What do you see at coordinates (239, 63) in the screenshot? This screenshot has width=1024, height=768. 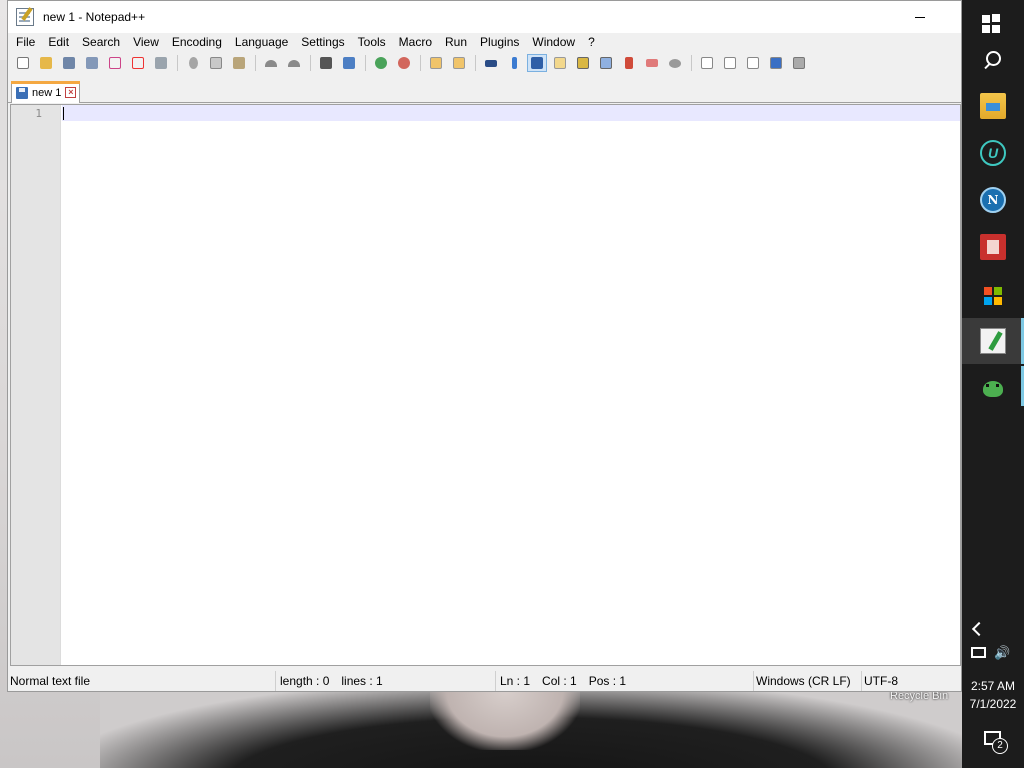 I see `paste-icon` at bounding box center [239, 63].